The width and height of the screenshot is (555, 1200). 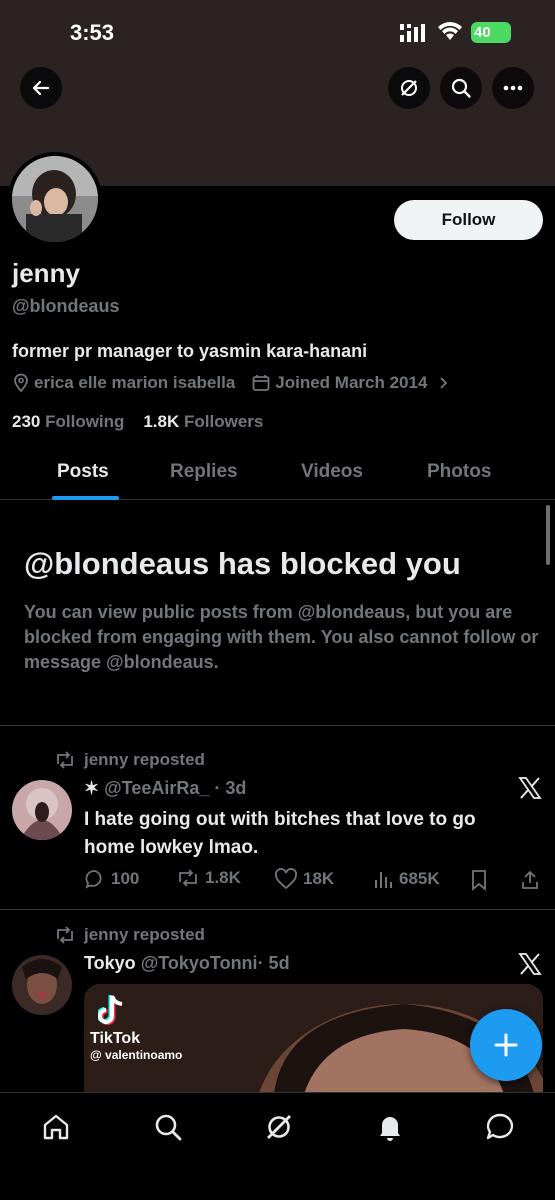 I want to click on search-button, so click(x=461, y=88).